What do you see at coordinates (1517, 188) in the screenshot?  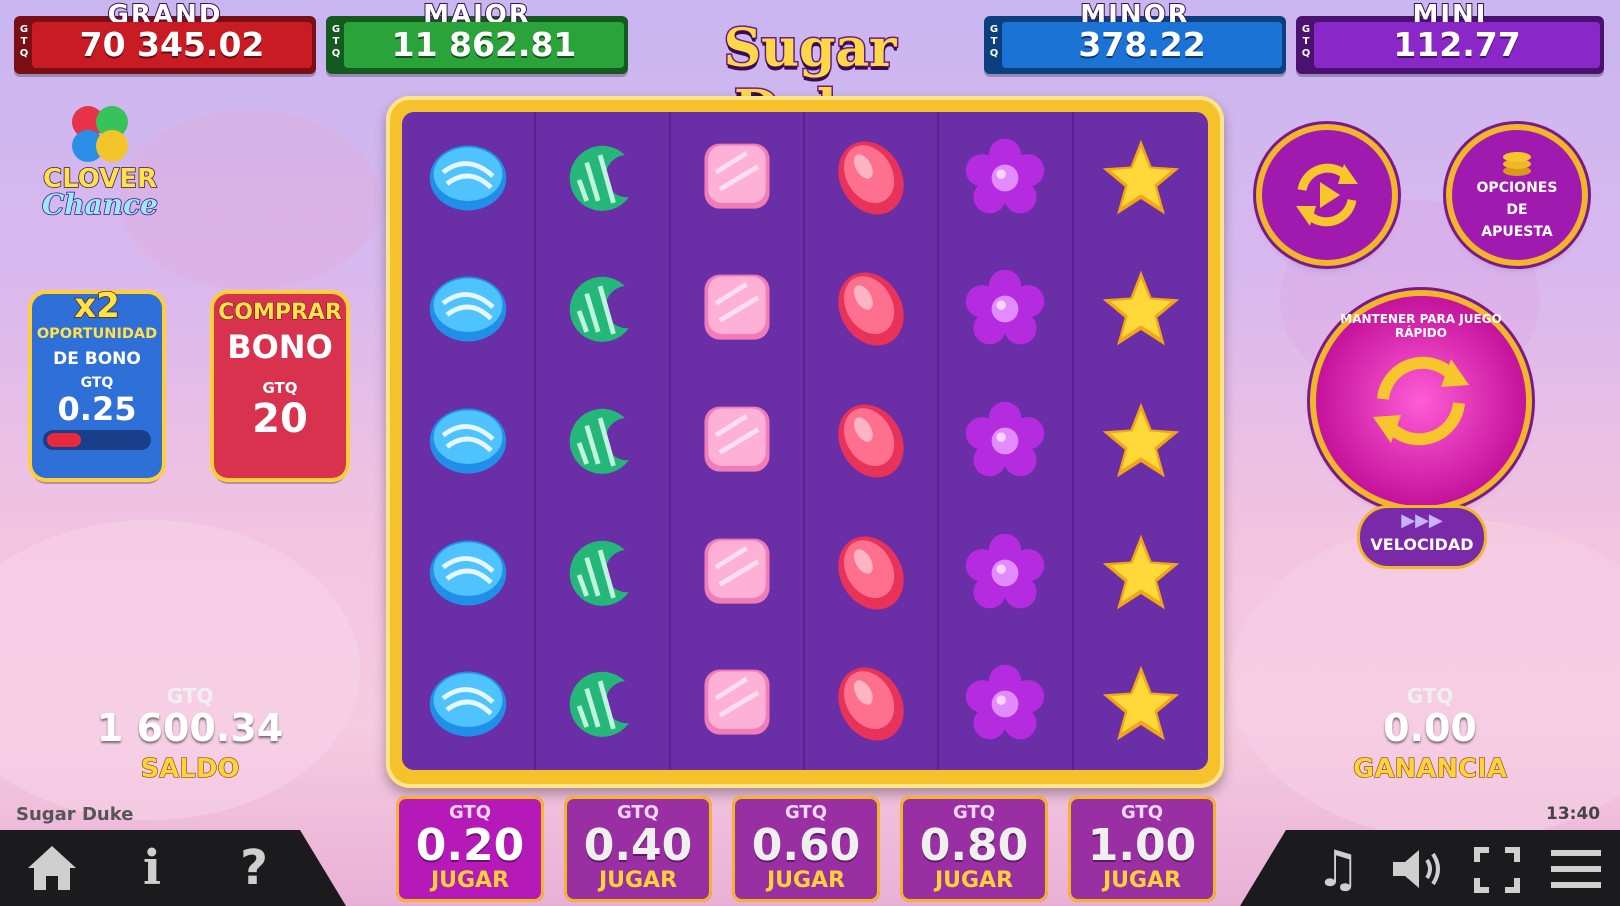 I see `bet-options-line1: OPCIONES` at bounding box center [1517, 188].